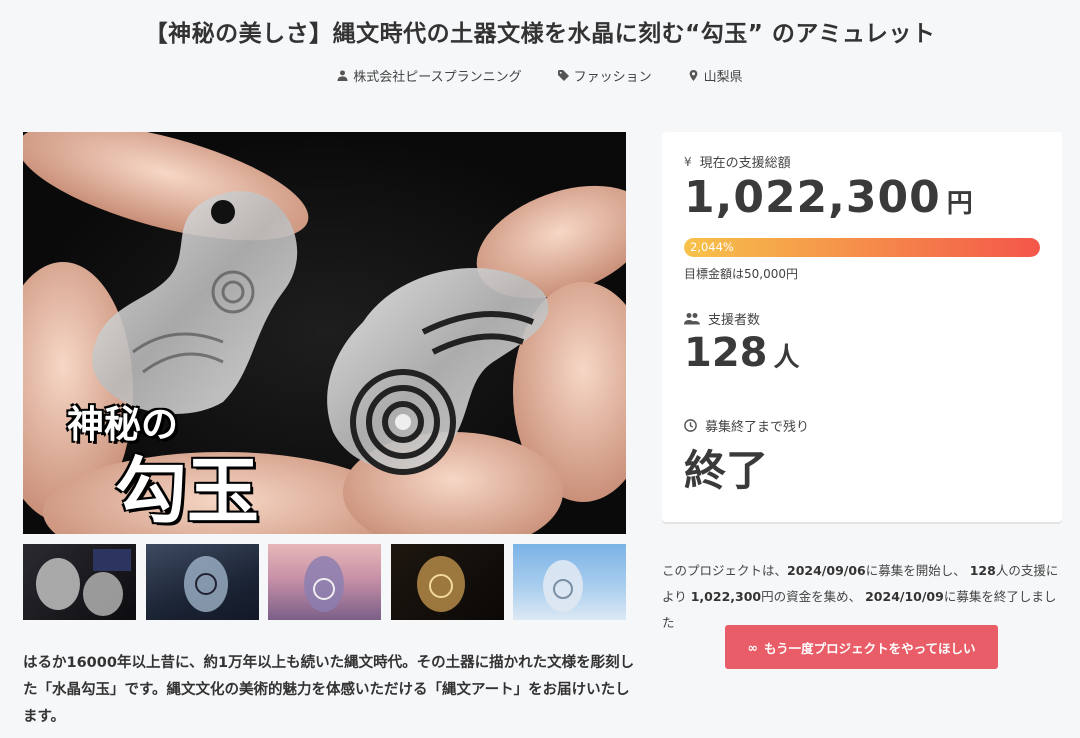 The image size is (1080, 738). I want to click on summary-supporters: 128, so click(982, 570).